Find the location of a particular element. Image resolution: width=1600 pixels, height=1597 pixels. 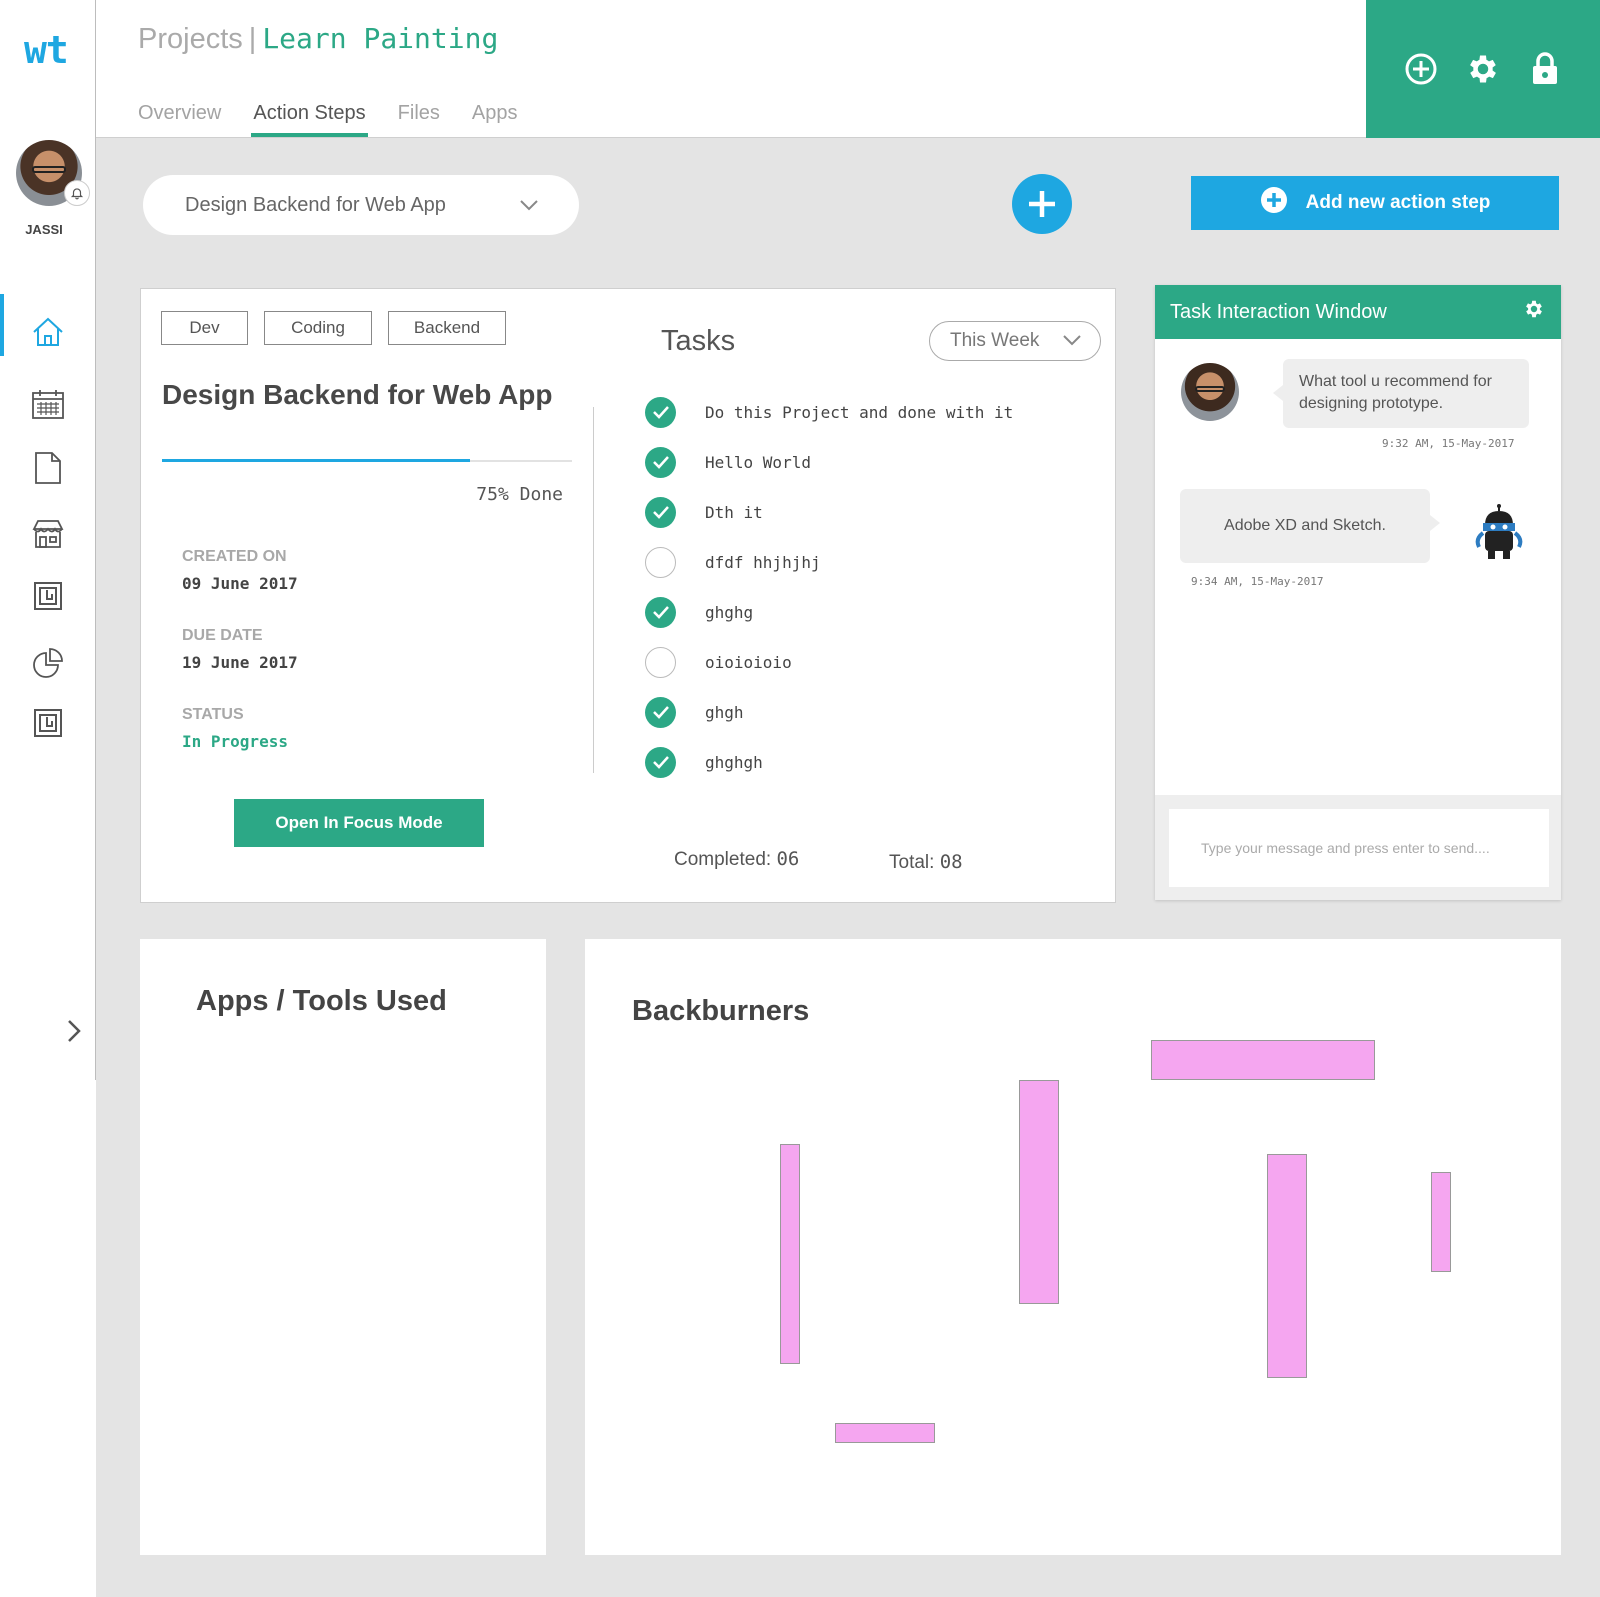

tag: Dev is located at coordinates (204, 328).